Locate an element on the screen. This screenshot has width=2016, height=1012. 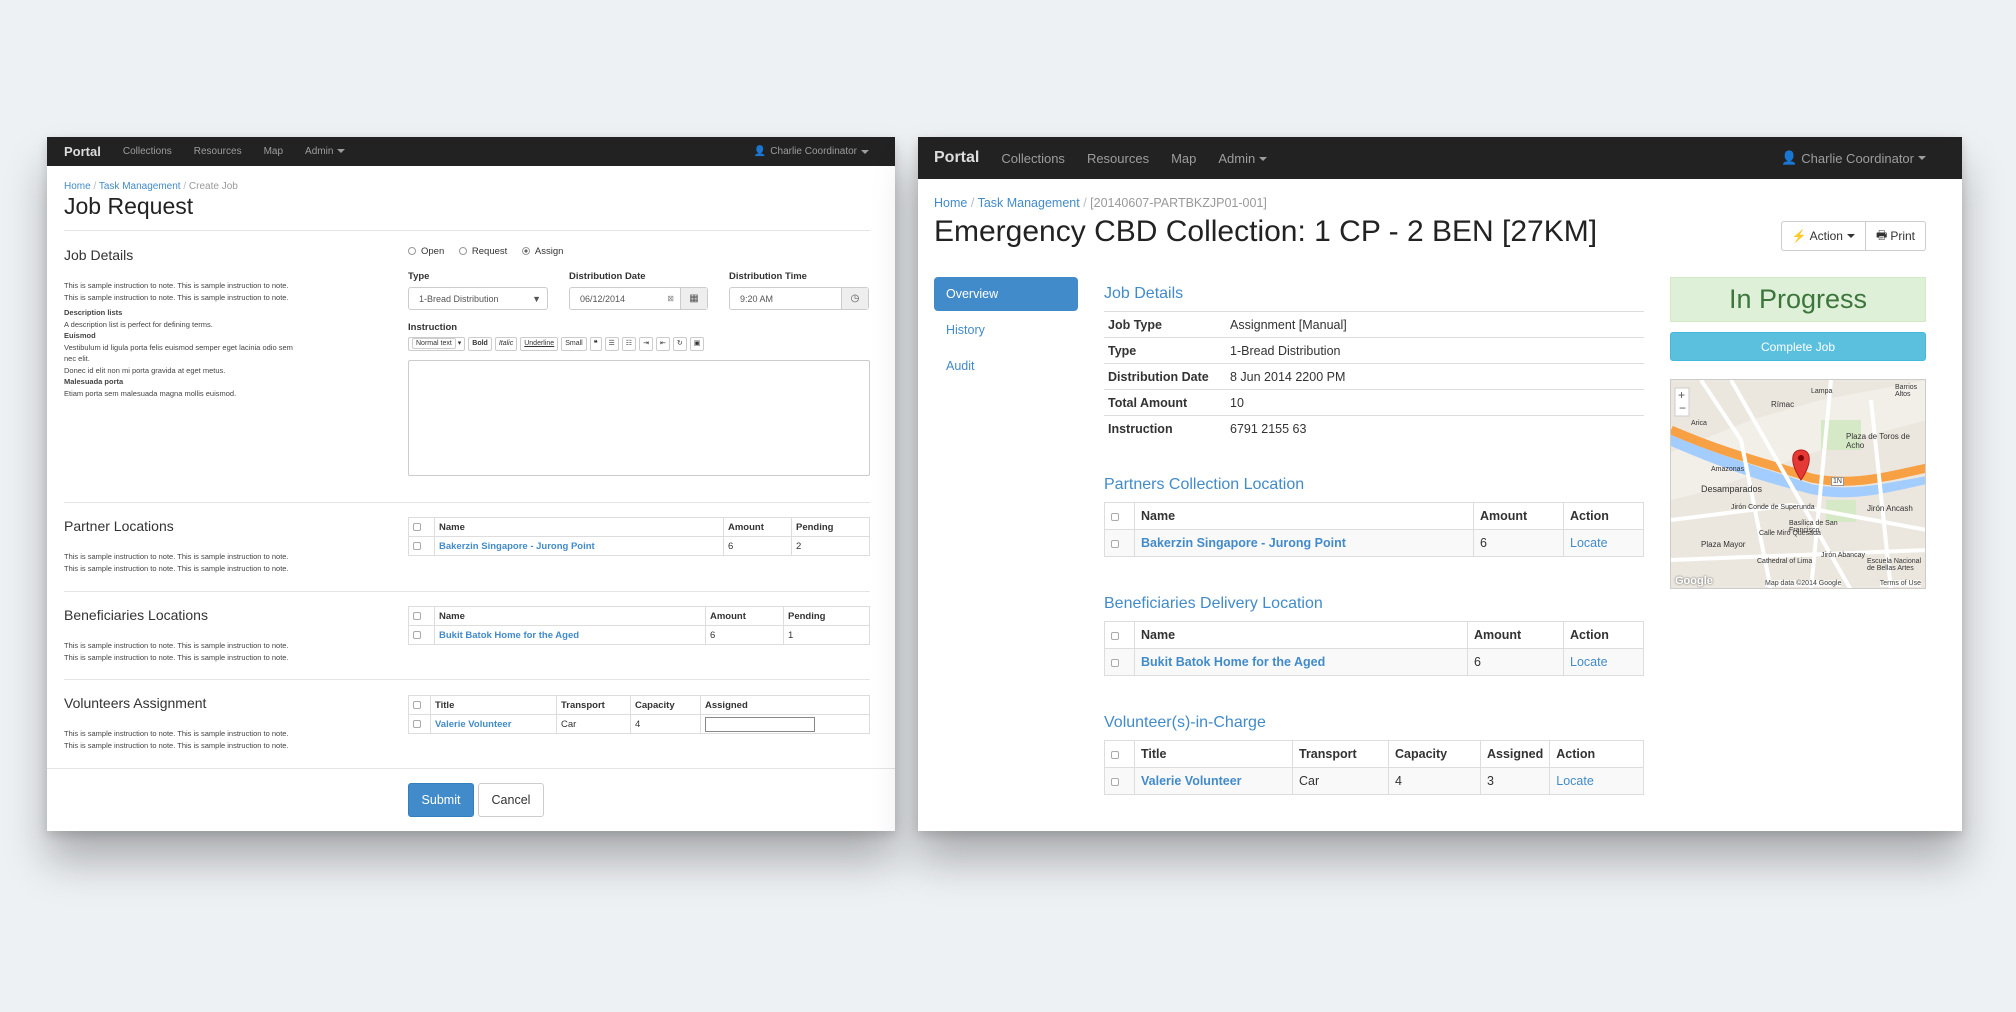
type-select: 1-Bread Distribution ▼ is located at coordinates (478, 298).